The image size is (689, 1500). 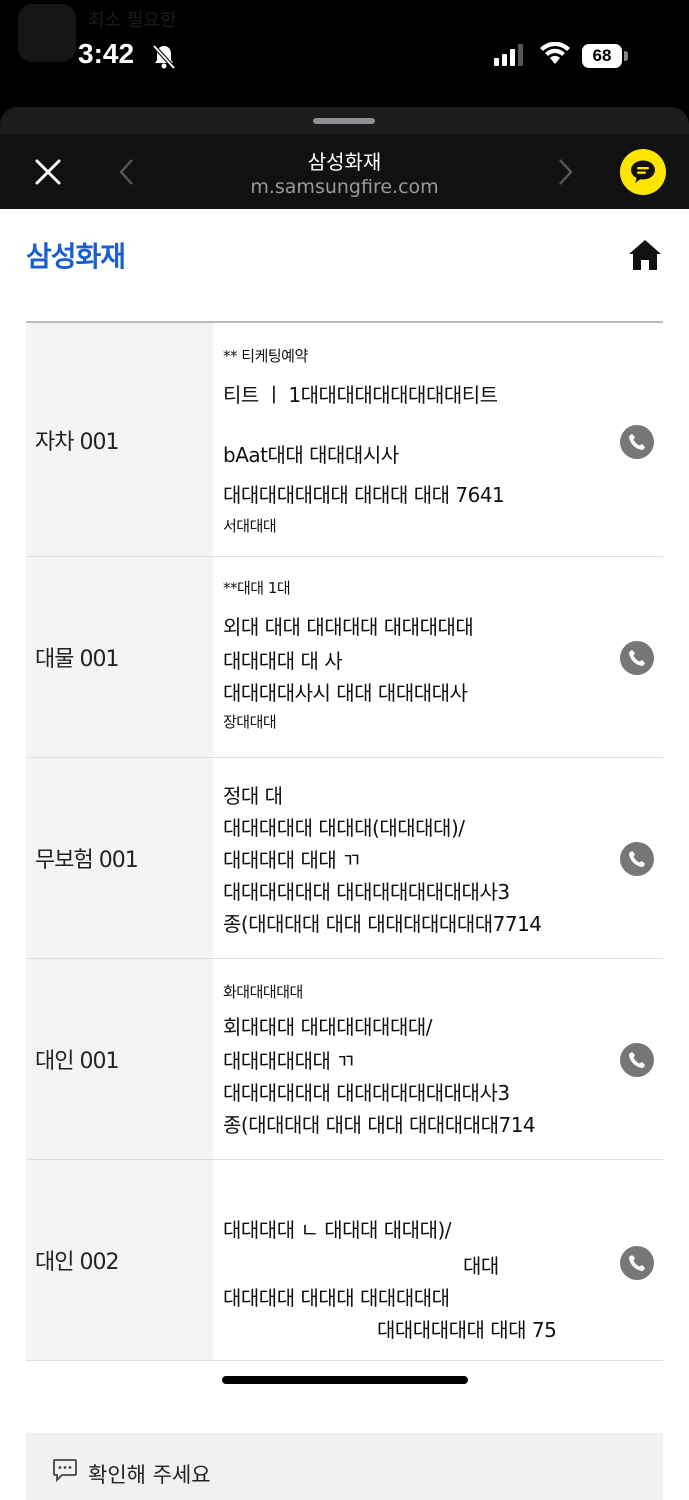 I want to click on confirm-box: 확인해 주세요, so click(x=344, y=1466).